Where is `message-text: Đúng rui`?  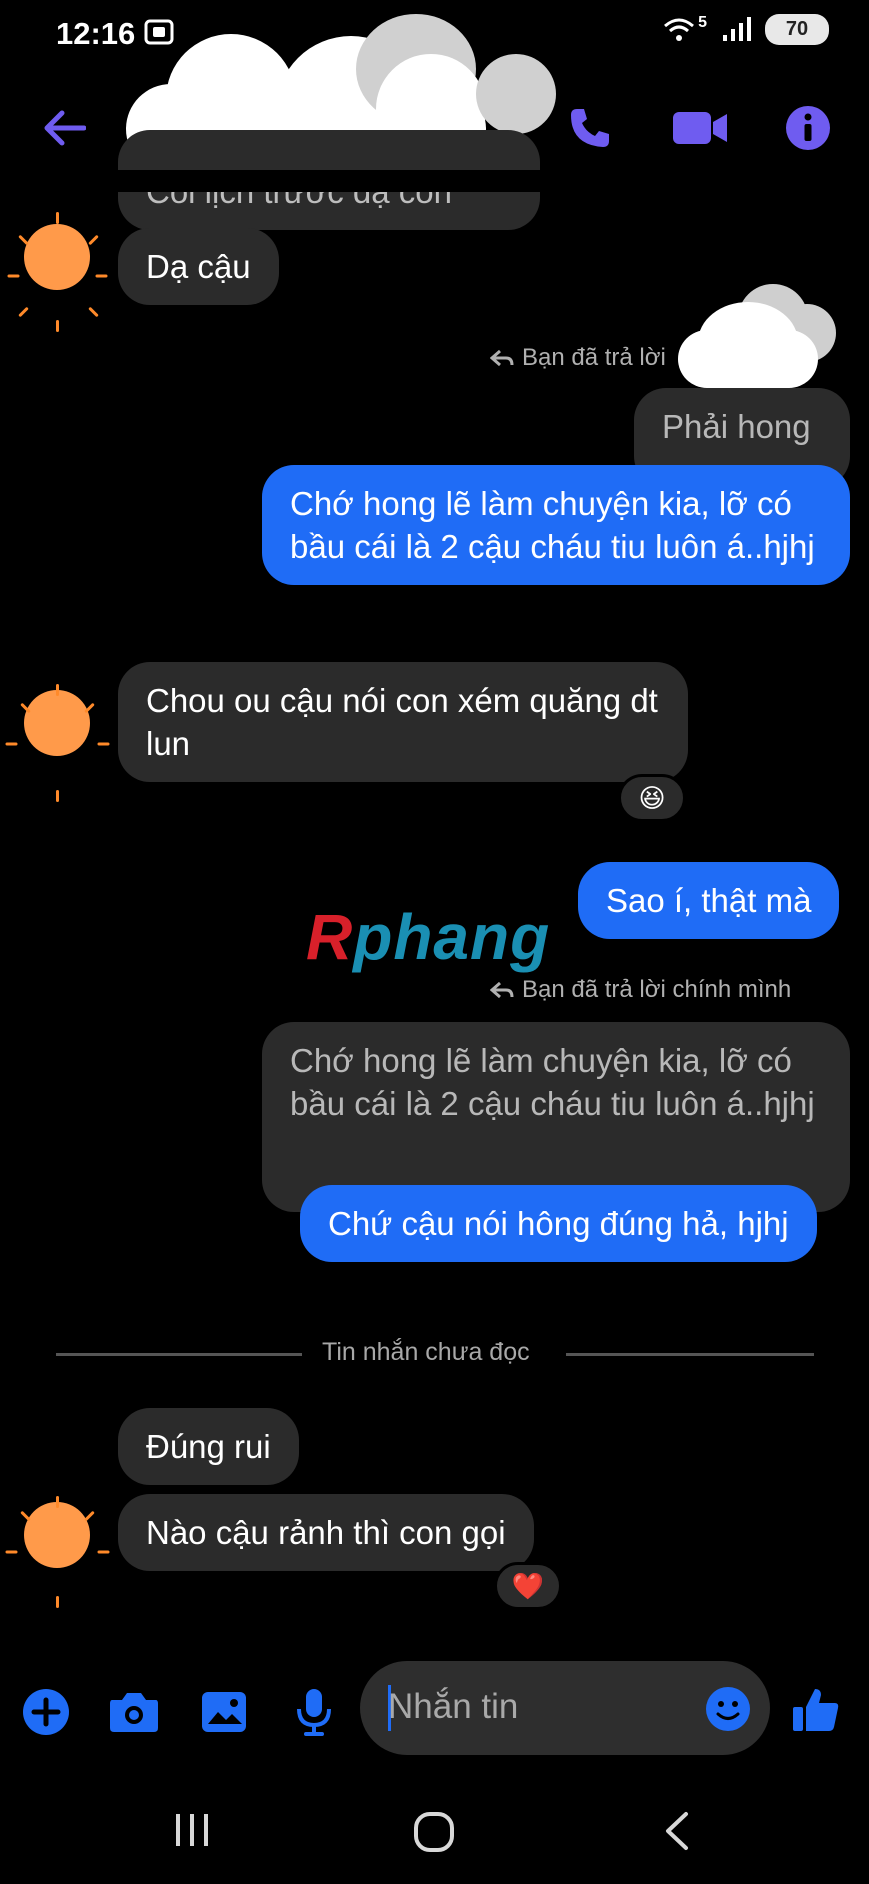
message-text: Đúng rui is located at coordinates (208, 1446).